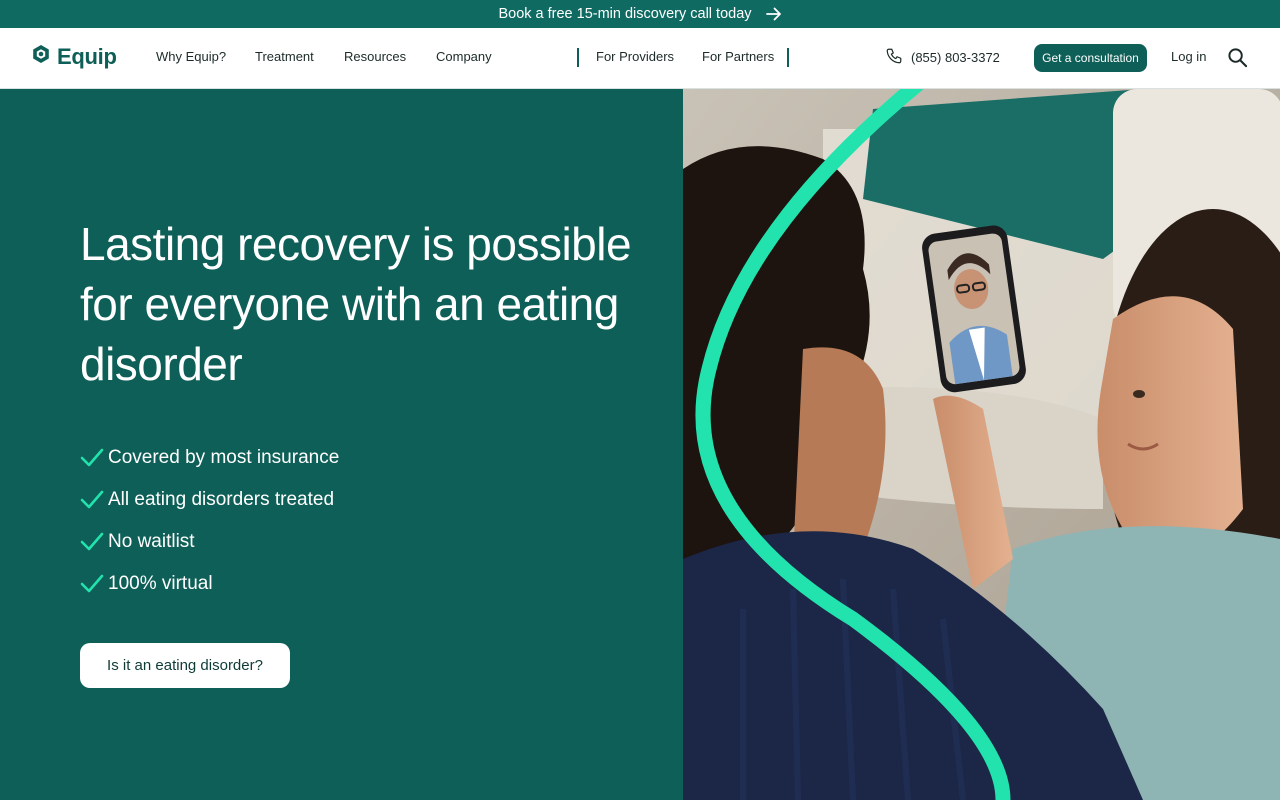 This screenshot has width=1280, height=800. What do you see at coordinates (221, 499) in the screenshot?
I see `benefit-text: All eating disorders treated` at bounding box center [221, 499].